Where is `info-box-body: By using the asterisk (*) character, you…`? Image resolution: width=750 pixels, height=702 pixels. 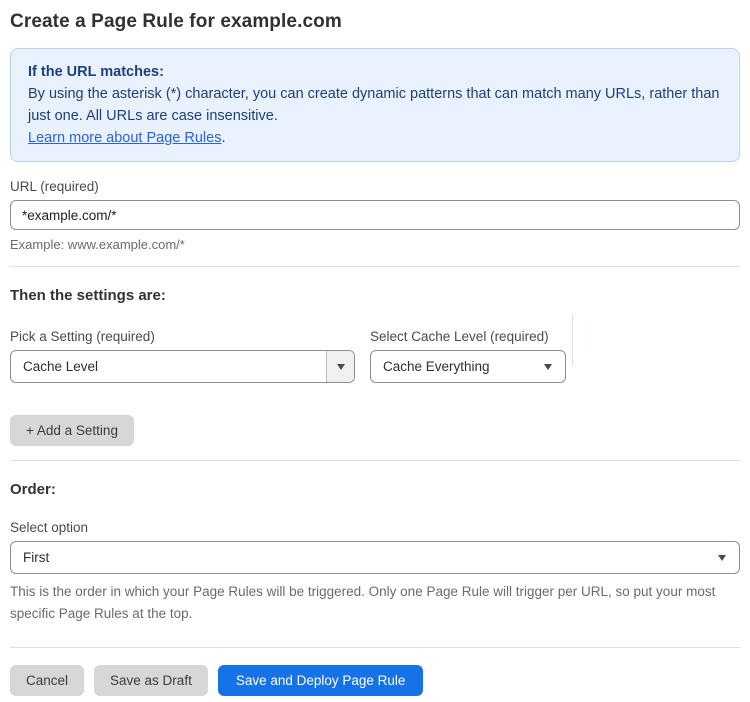
info-box-body: By using the asterisk (*) character, you… is located at coordinates (374, 105).